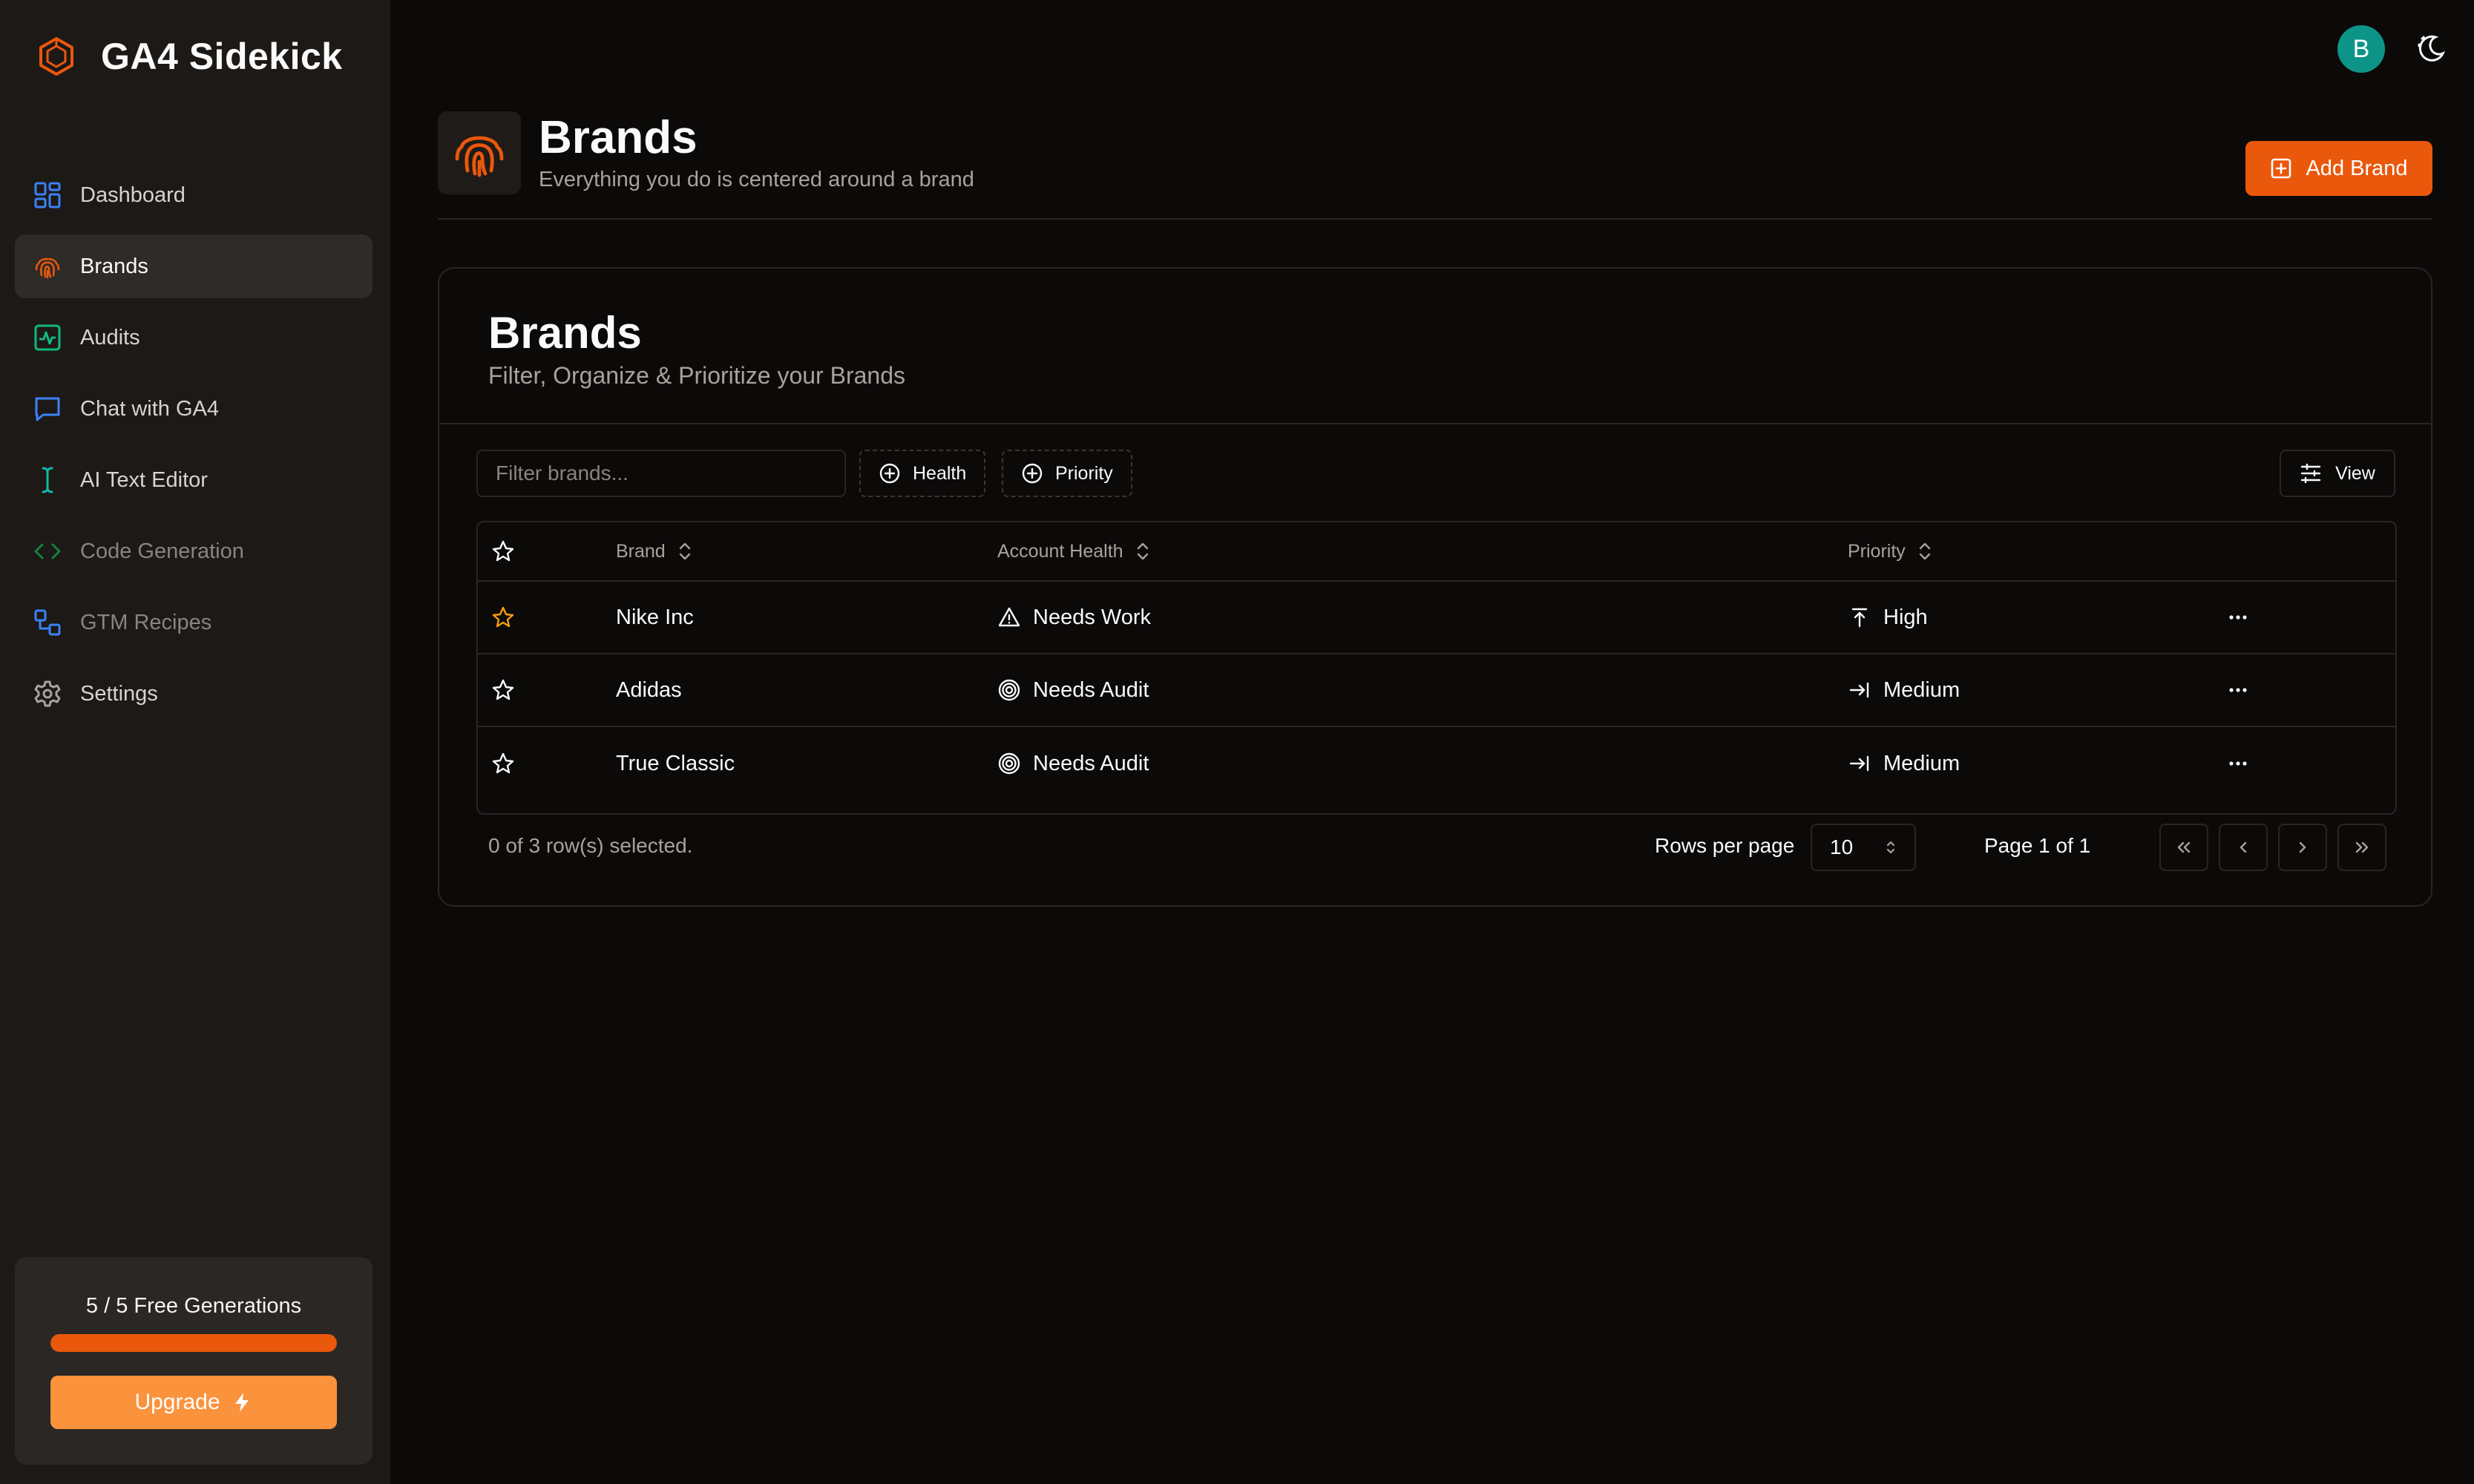 The height and width of the screenshot is (1484, 2474). What do you see at coordinates (47, 409) in the screenshot?
I see `chat-icon` at bounding box center [47, 409].